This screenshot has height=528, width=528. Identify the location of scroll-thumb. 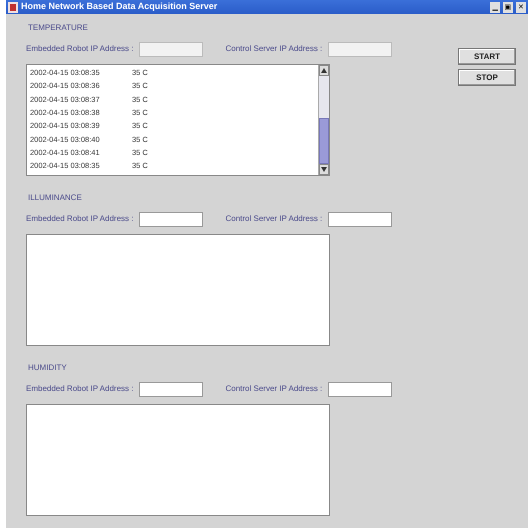
(324, 141).